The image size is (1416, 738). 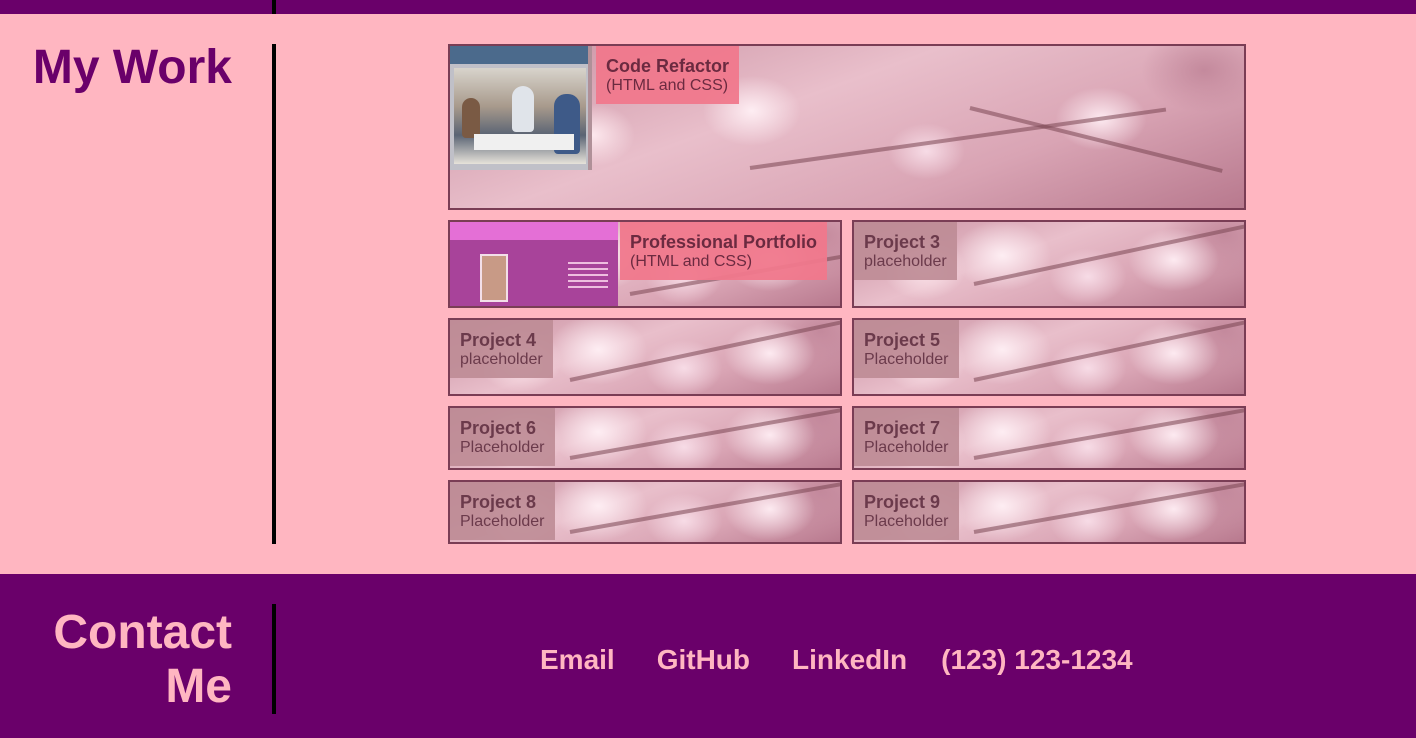 What do you see at coordinates (847, 127) in the screenshot?
I see `project-card-code-refactor: Code Refactor (HTML and CSS)` at bounding box center [847, 127].